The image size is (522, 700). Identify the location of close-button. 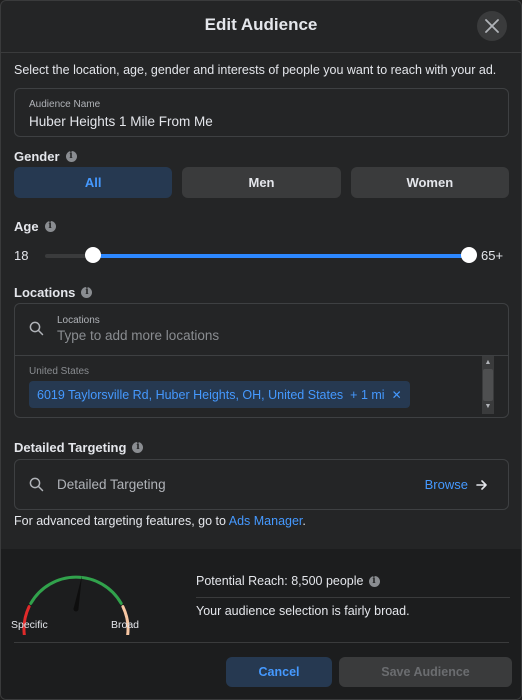
(492, 26).